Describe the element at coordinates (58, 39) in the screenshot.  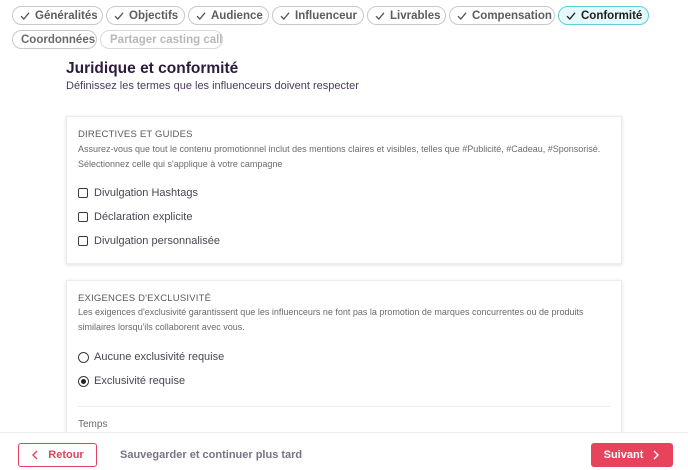
I see `tab-label: Coordonnées` at that location.